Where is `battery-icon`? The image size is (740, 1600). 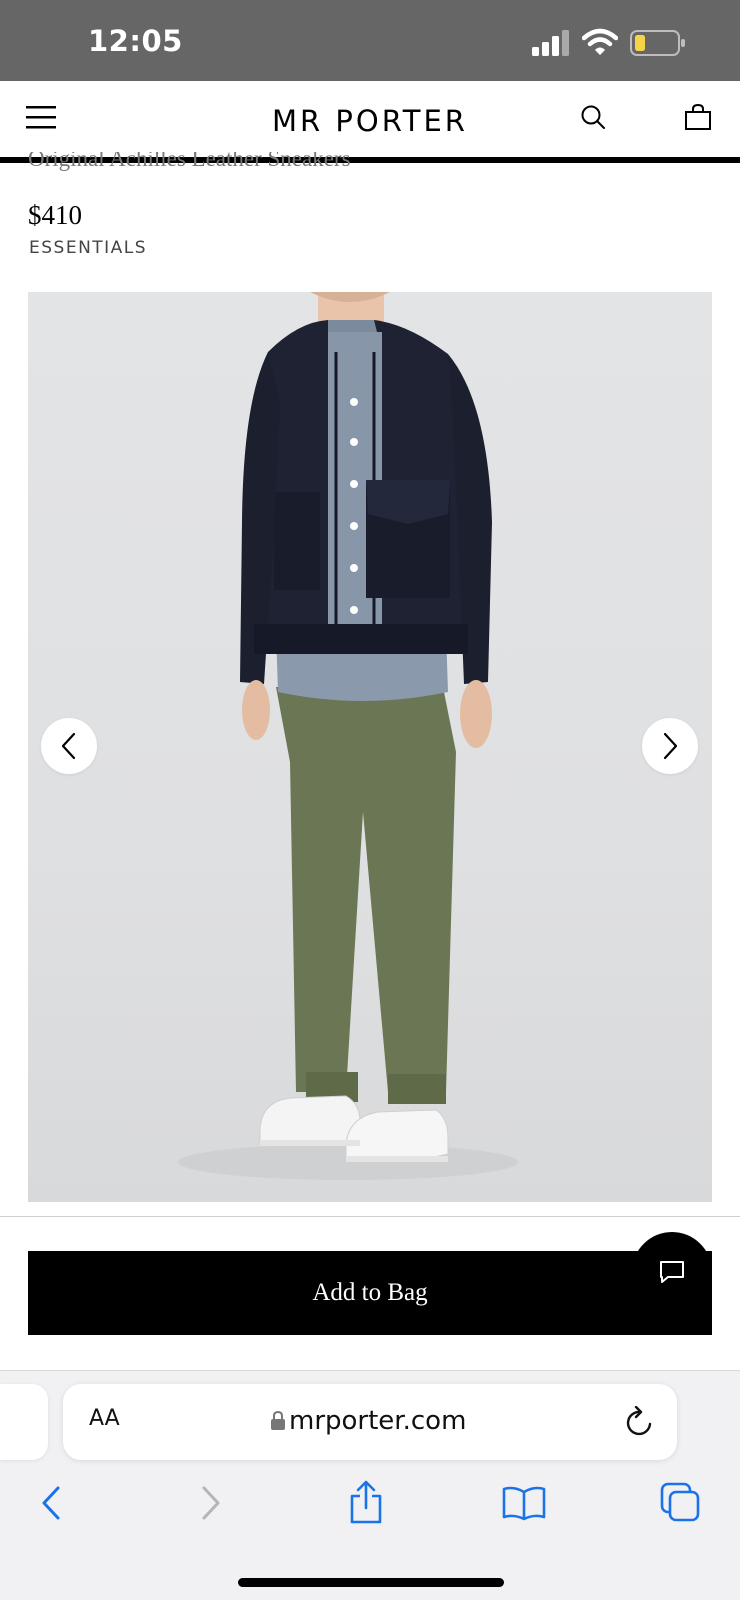 battery-icon is located at coordinates (657, 43).